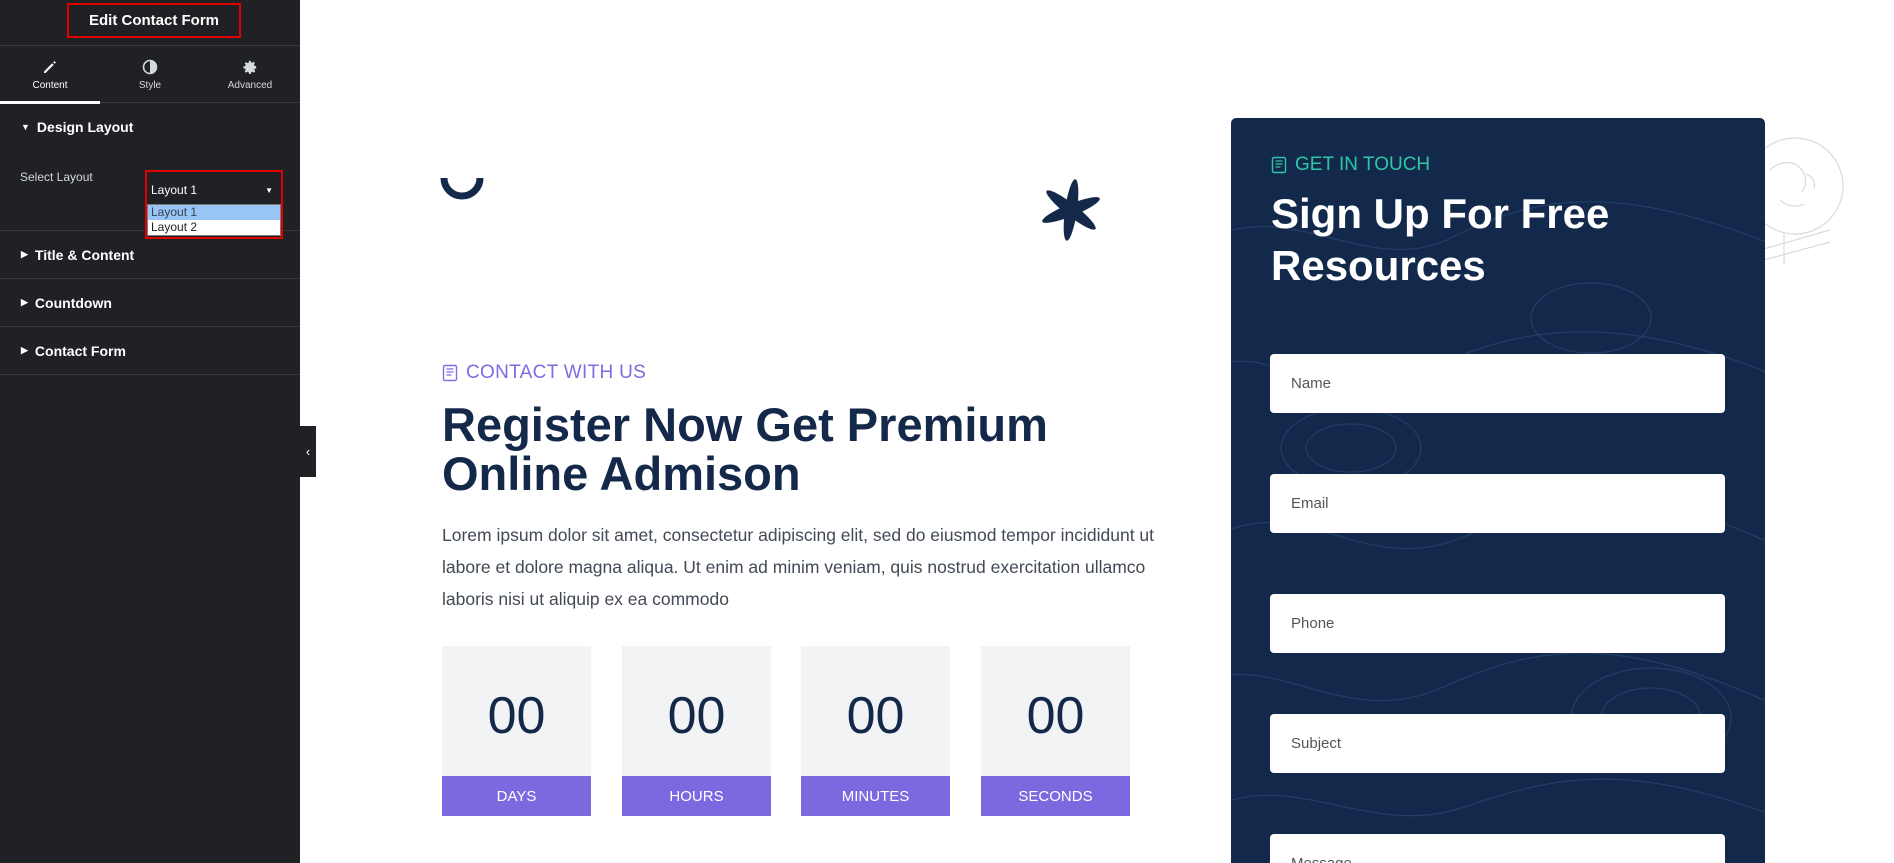  Describe the element at coordinates (556, 372) in the screenshot. I see `contact-eyebrow-text: CONTACT WITH US` at that location.